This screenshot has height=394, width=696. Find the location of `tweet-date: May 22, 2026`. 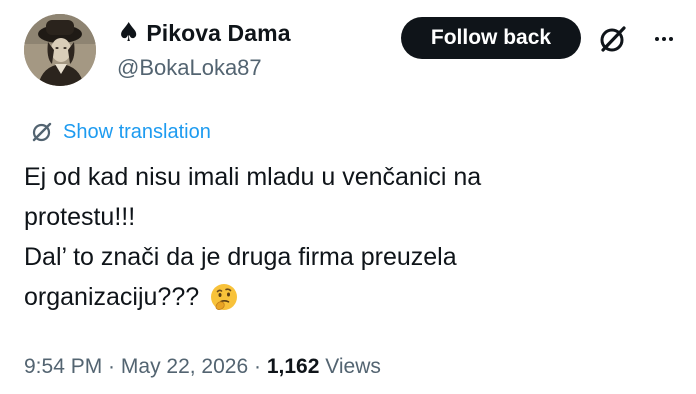

tweet-date: May 22, 2026 is located at coordinates (184, 366).